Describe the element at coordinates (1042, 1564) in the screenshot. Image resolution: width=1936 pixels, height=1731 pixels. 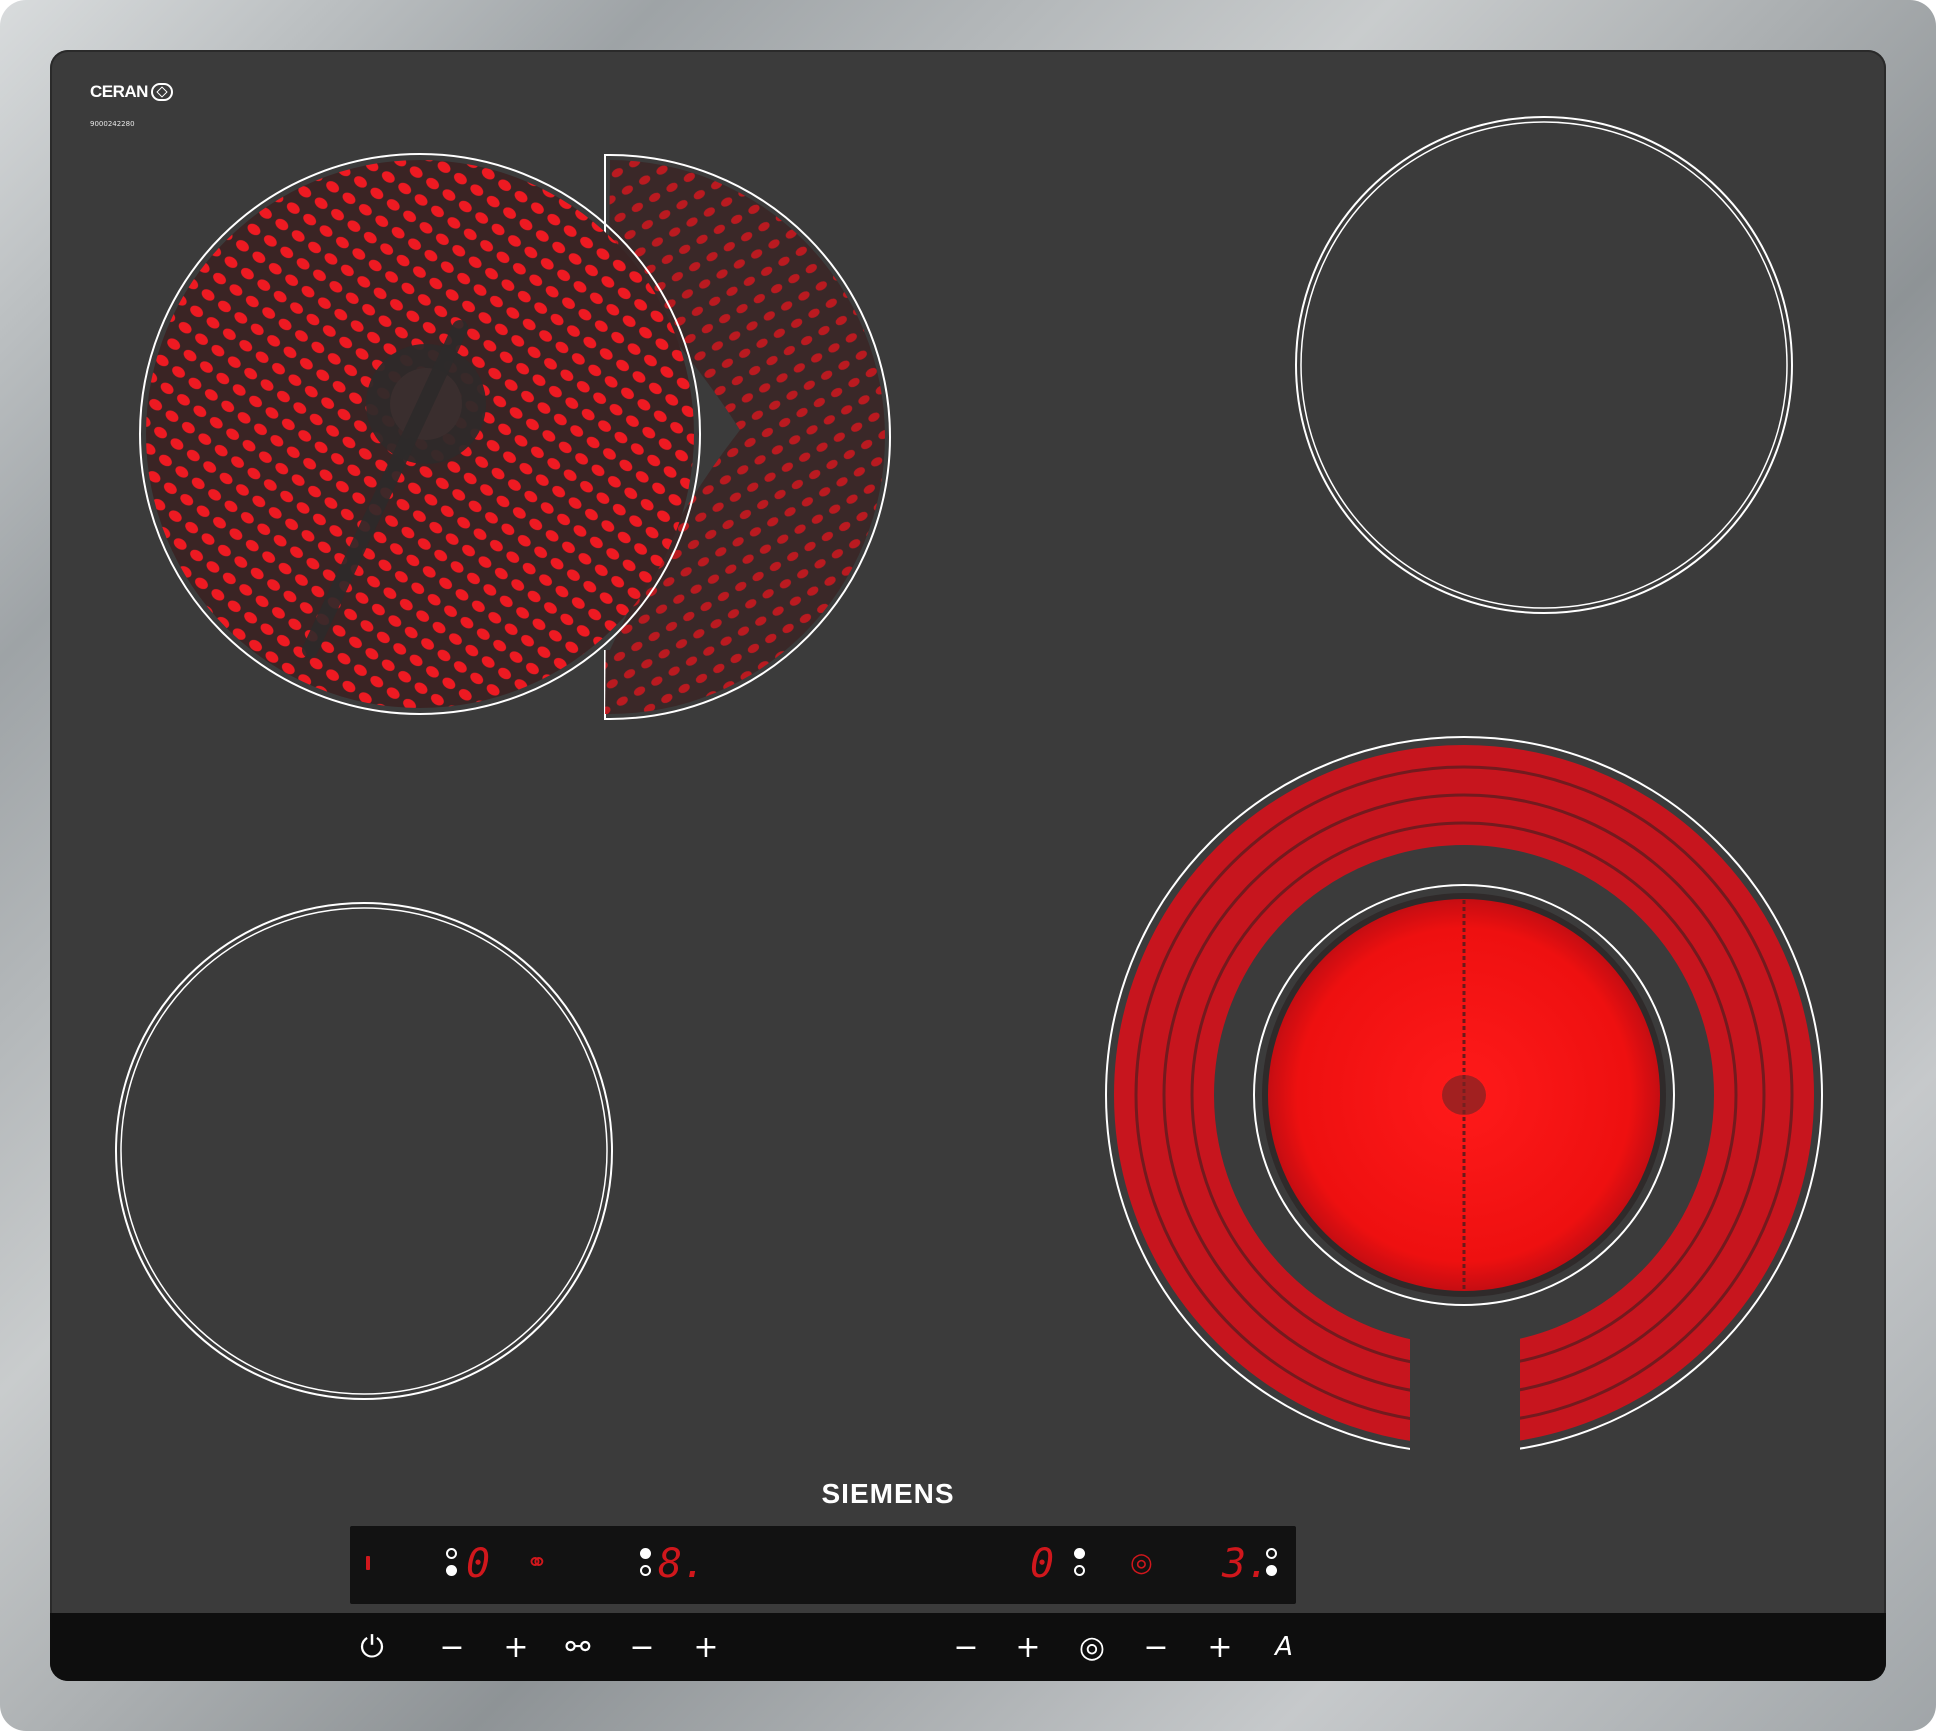
I see `zone-3-level: 0` at that location.